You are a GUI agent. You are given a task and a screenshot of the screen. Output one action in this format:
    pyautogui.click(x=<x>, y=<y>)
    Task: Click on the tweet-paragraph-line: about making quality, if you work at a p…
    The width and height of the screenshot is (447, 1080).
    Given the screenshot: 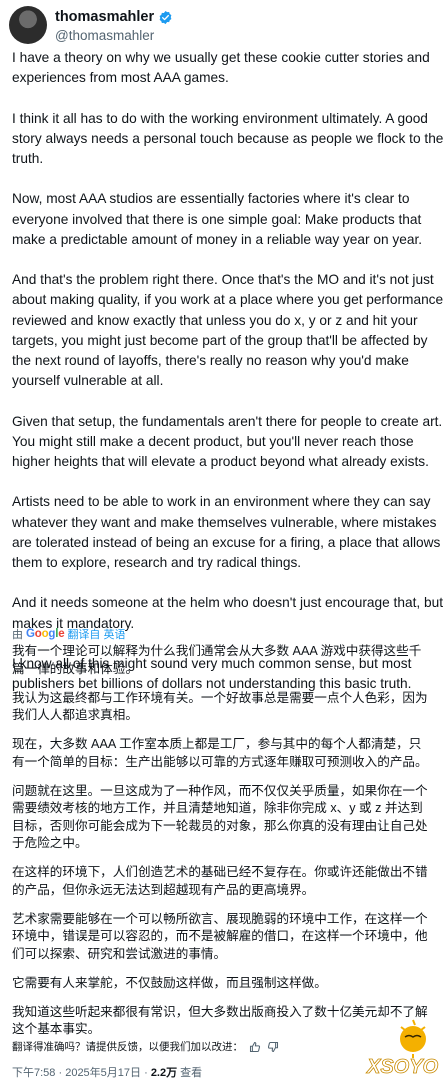 What is the action you would take?
    pyautogui.click(x=228, y=300)
    